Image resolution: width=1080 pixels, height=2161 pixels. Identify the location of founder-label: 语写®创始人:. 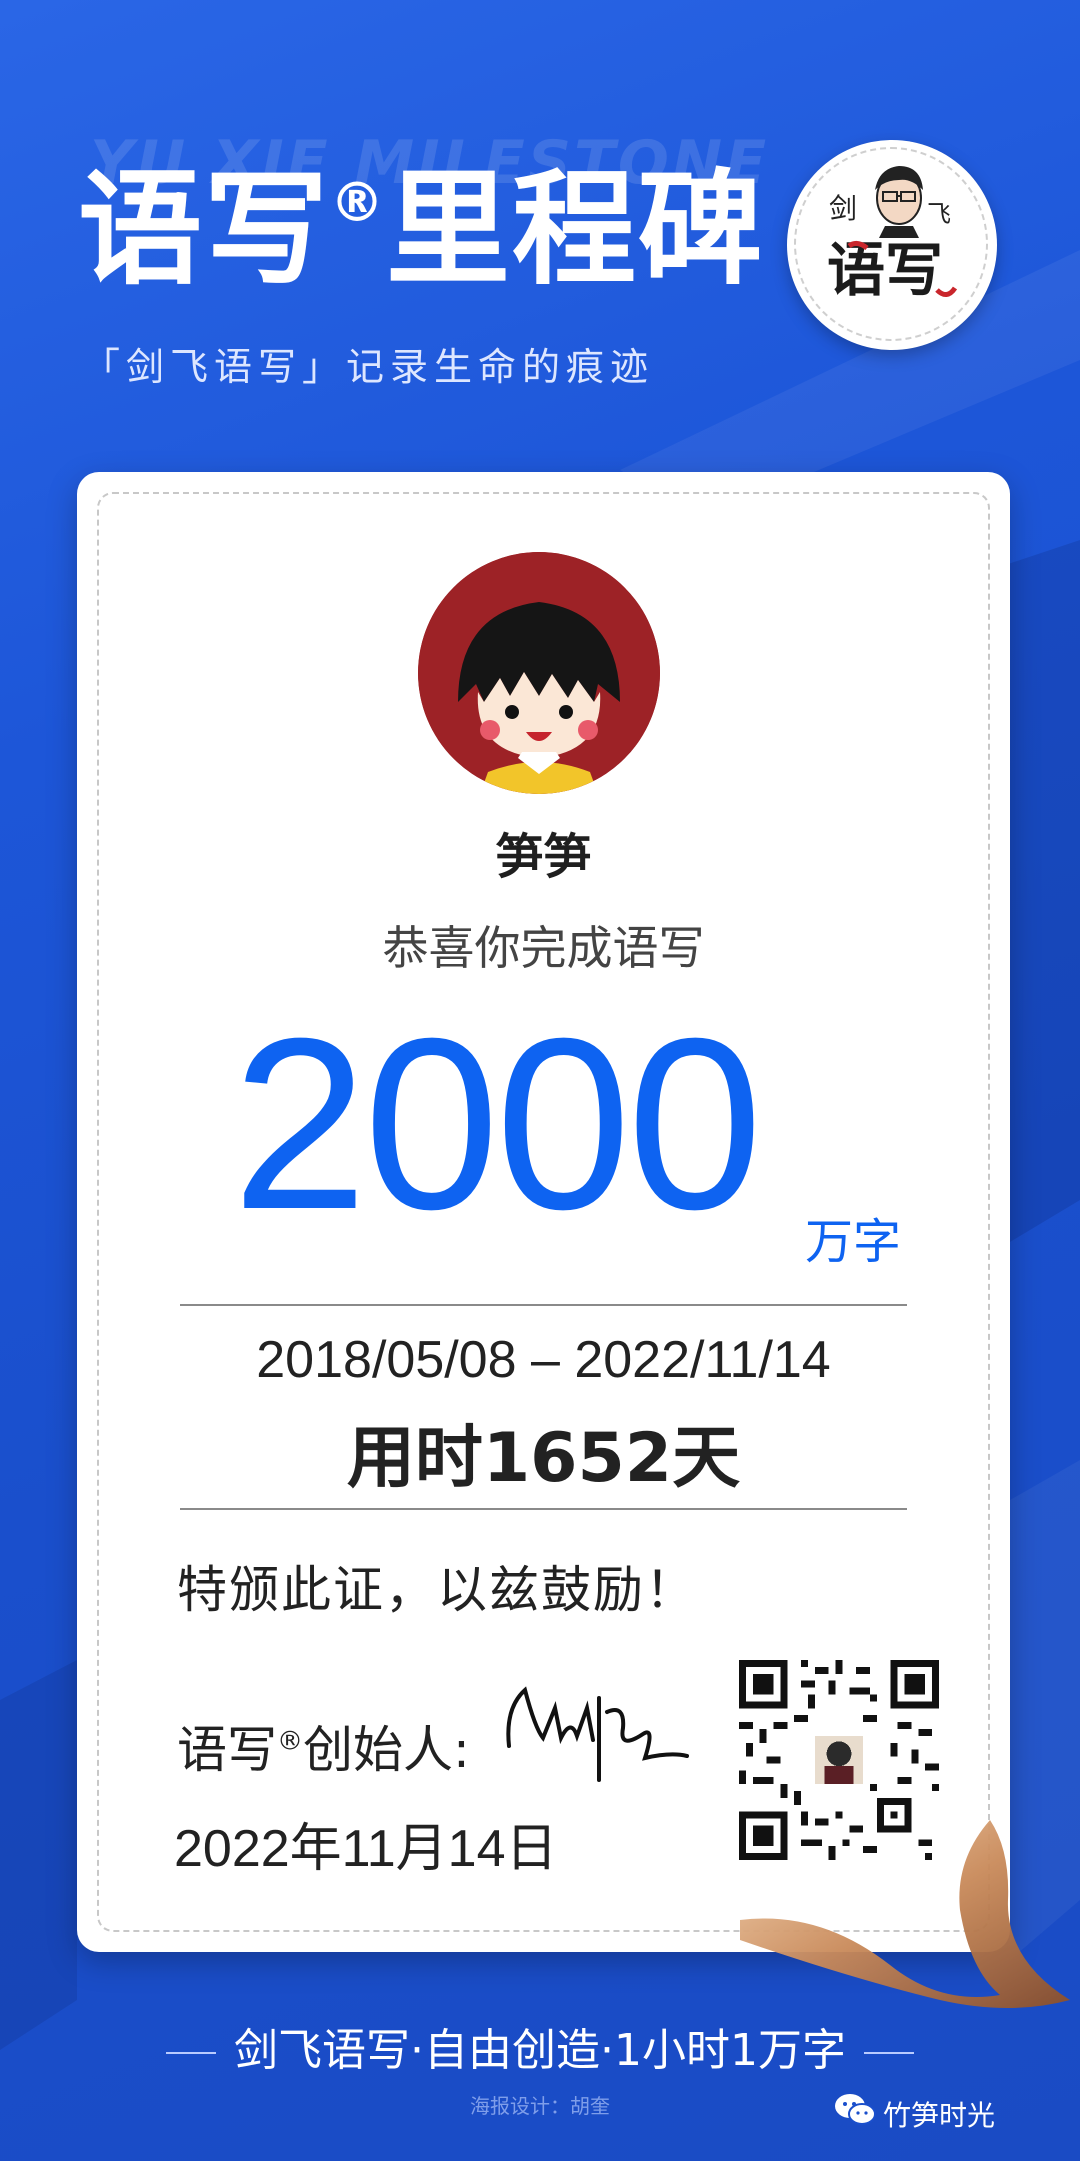
(323, 1750).